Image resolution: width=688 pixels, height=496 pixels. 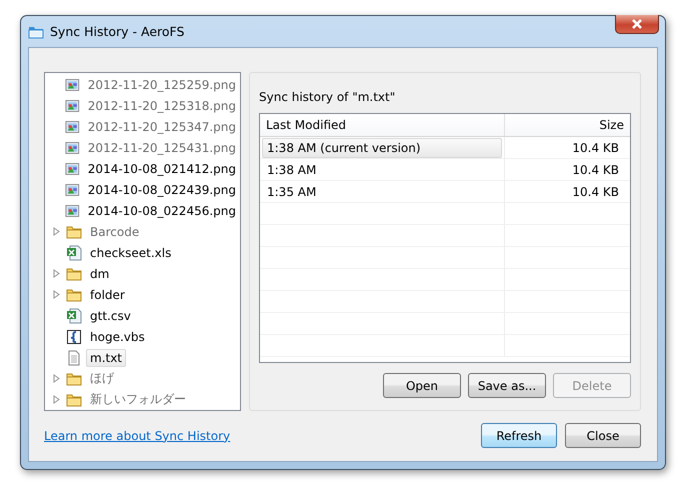 What do you see at coordinates (110, 315) in the screenshot?
I see `tree-item: gtt.csv` at bounding box center [110, 315].